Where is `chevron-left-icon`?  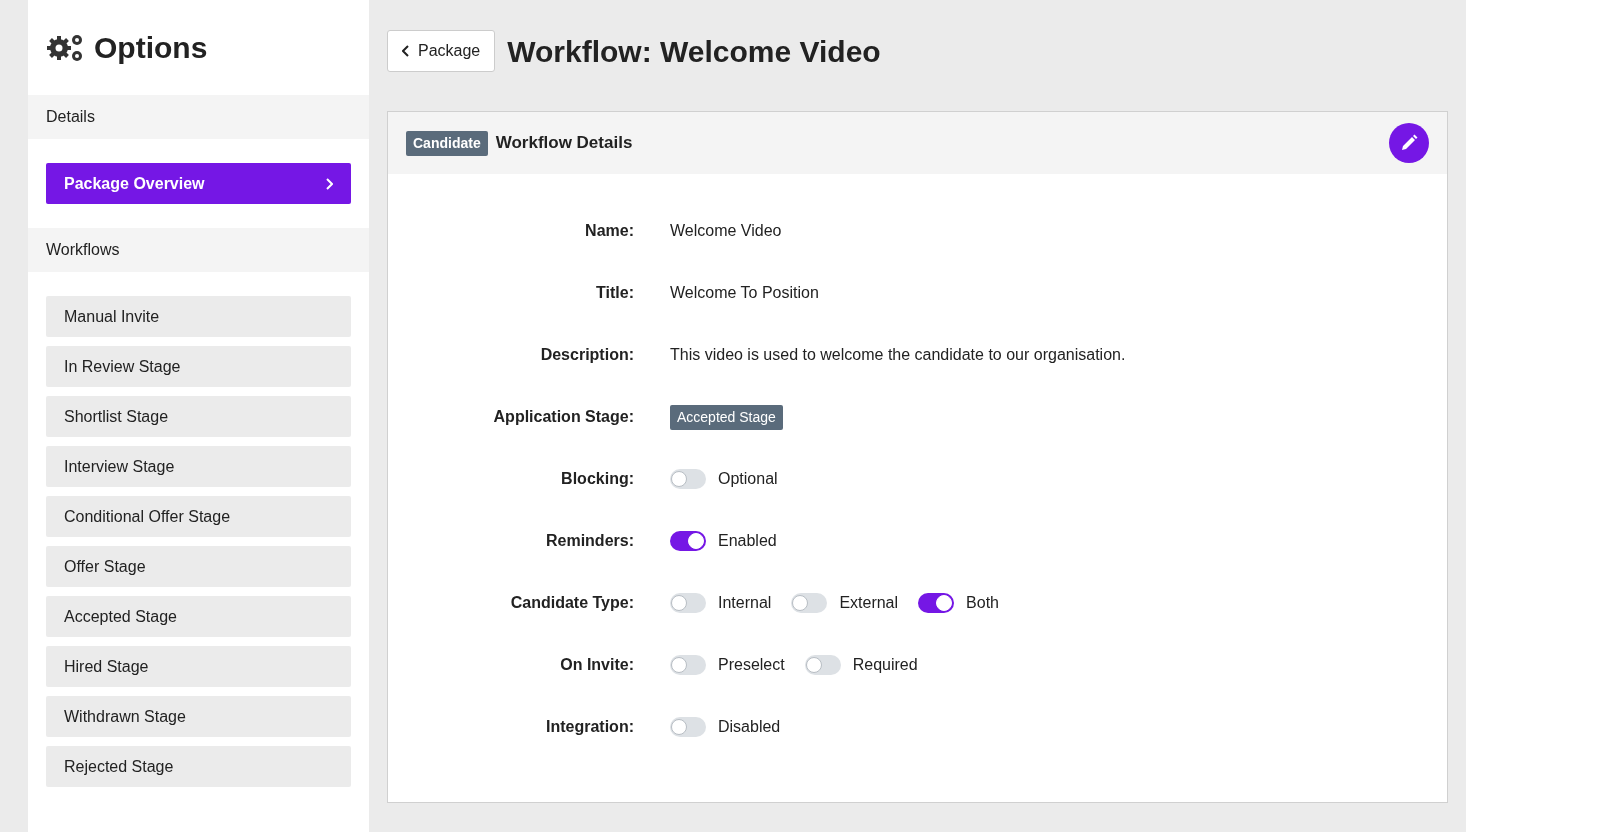
chevron-left-icon is located at coordinates (406, 51).